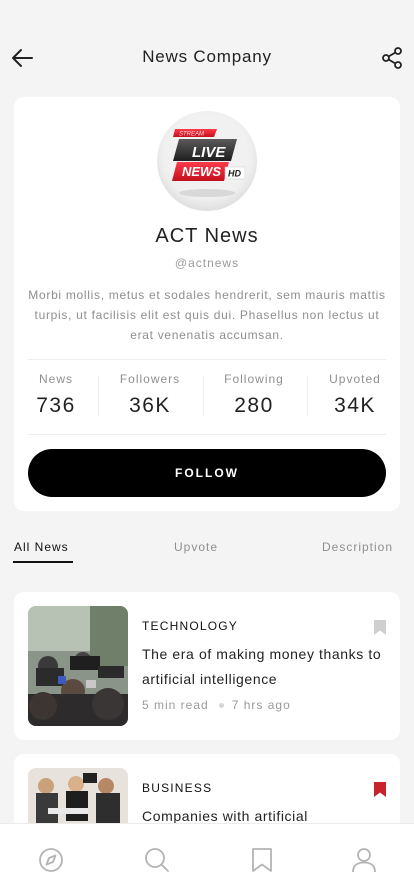 The height and width of the screenshot is (896, 414). I want to click on profile-icon, so click(364, 860).